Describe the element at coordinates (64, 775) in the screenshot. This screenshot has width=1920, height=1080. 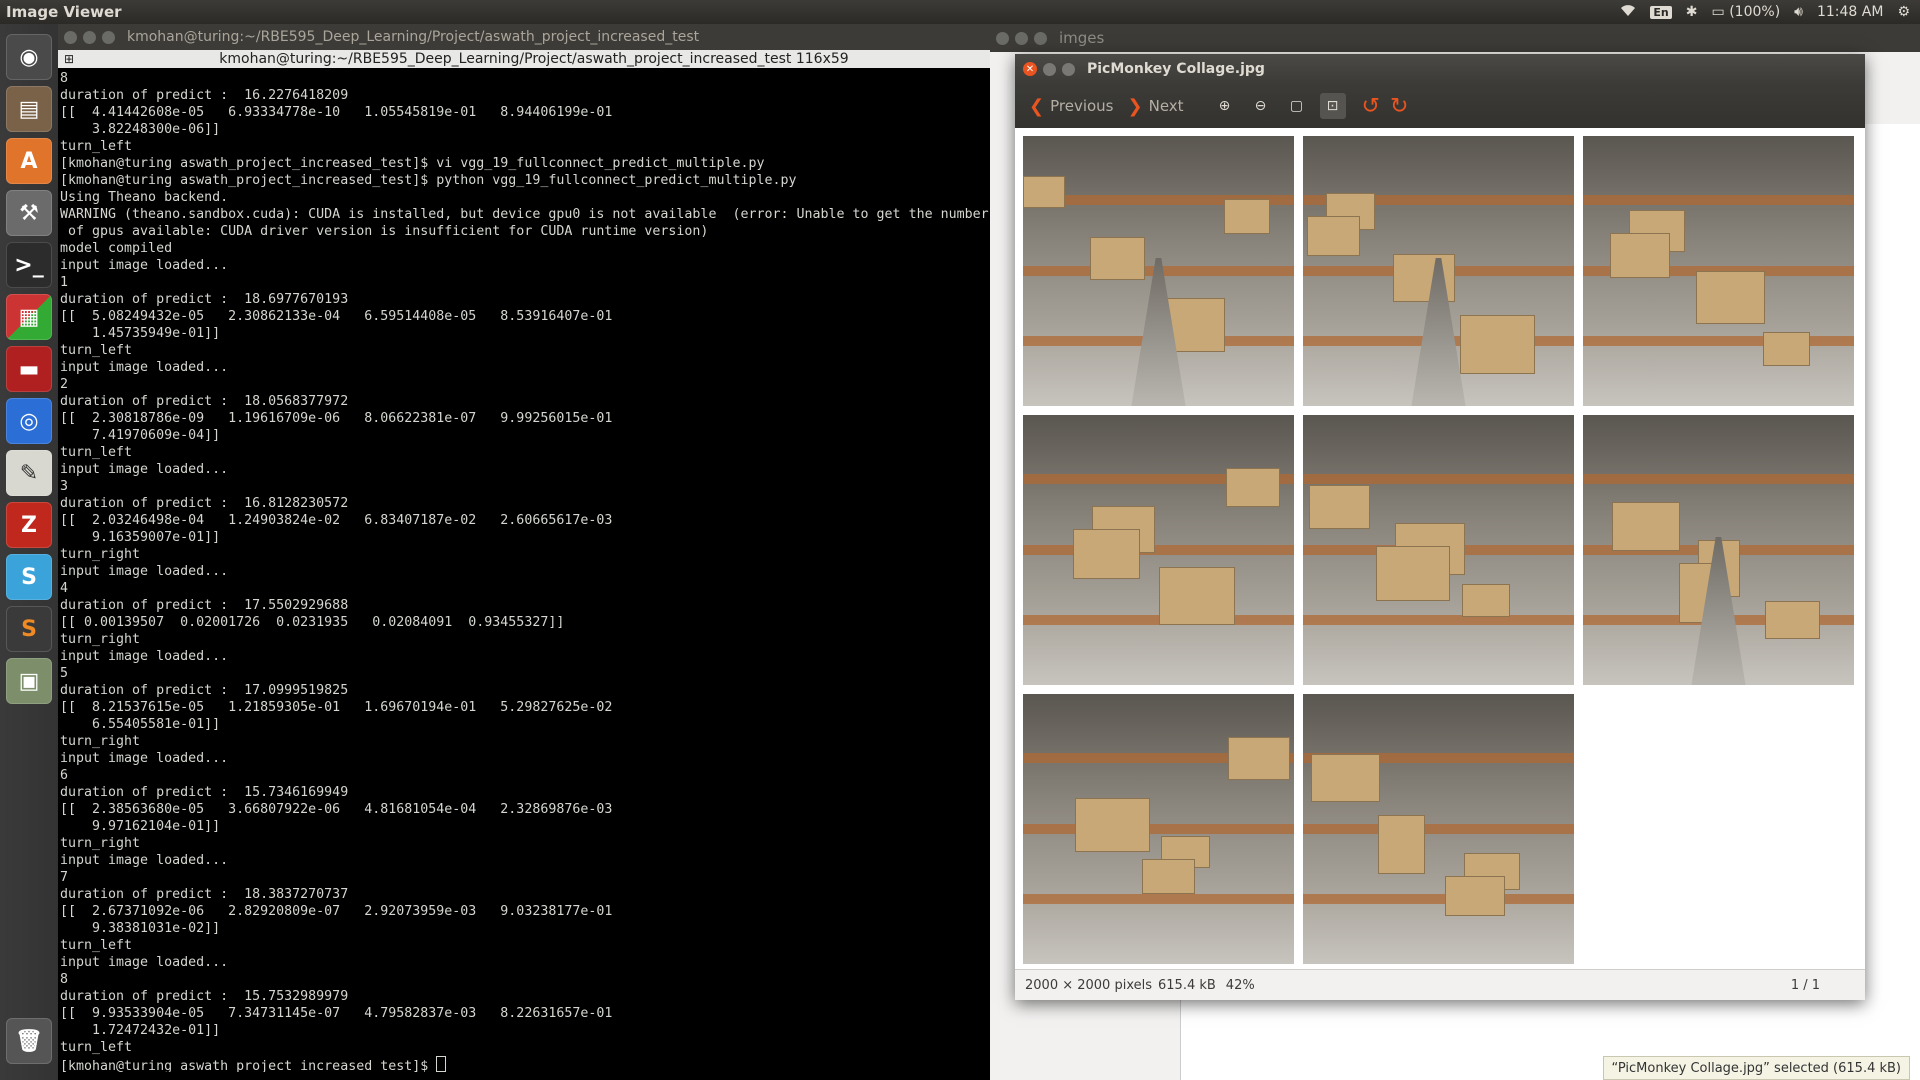
I see `terminal-line: 6` at that location.